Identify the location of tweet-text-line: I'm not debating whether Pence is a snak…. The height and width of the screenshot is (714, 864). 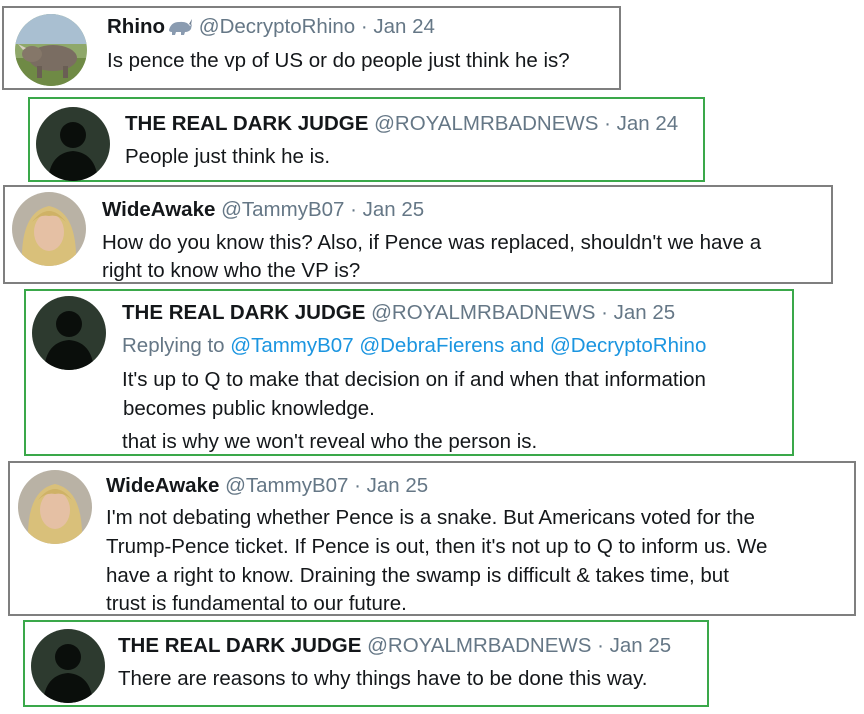
(430, 517).